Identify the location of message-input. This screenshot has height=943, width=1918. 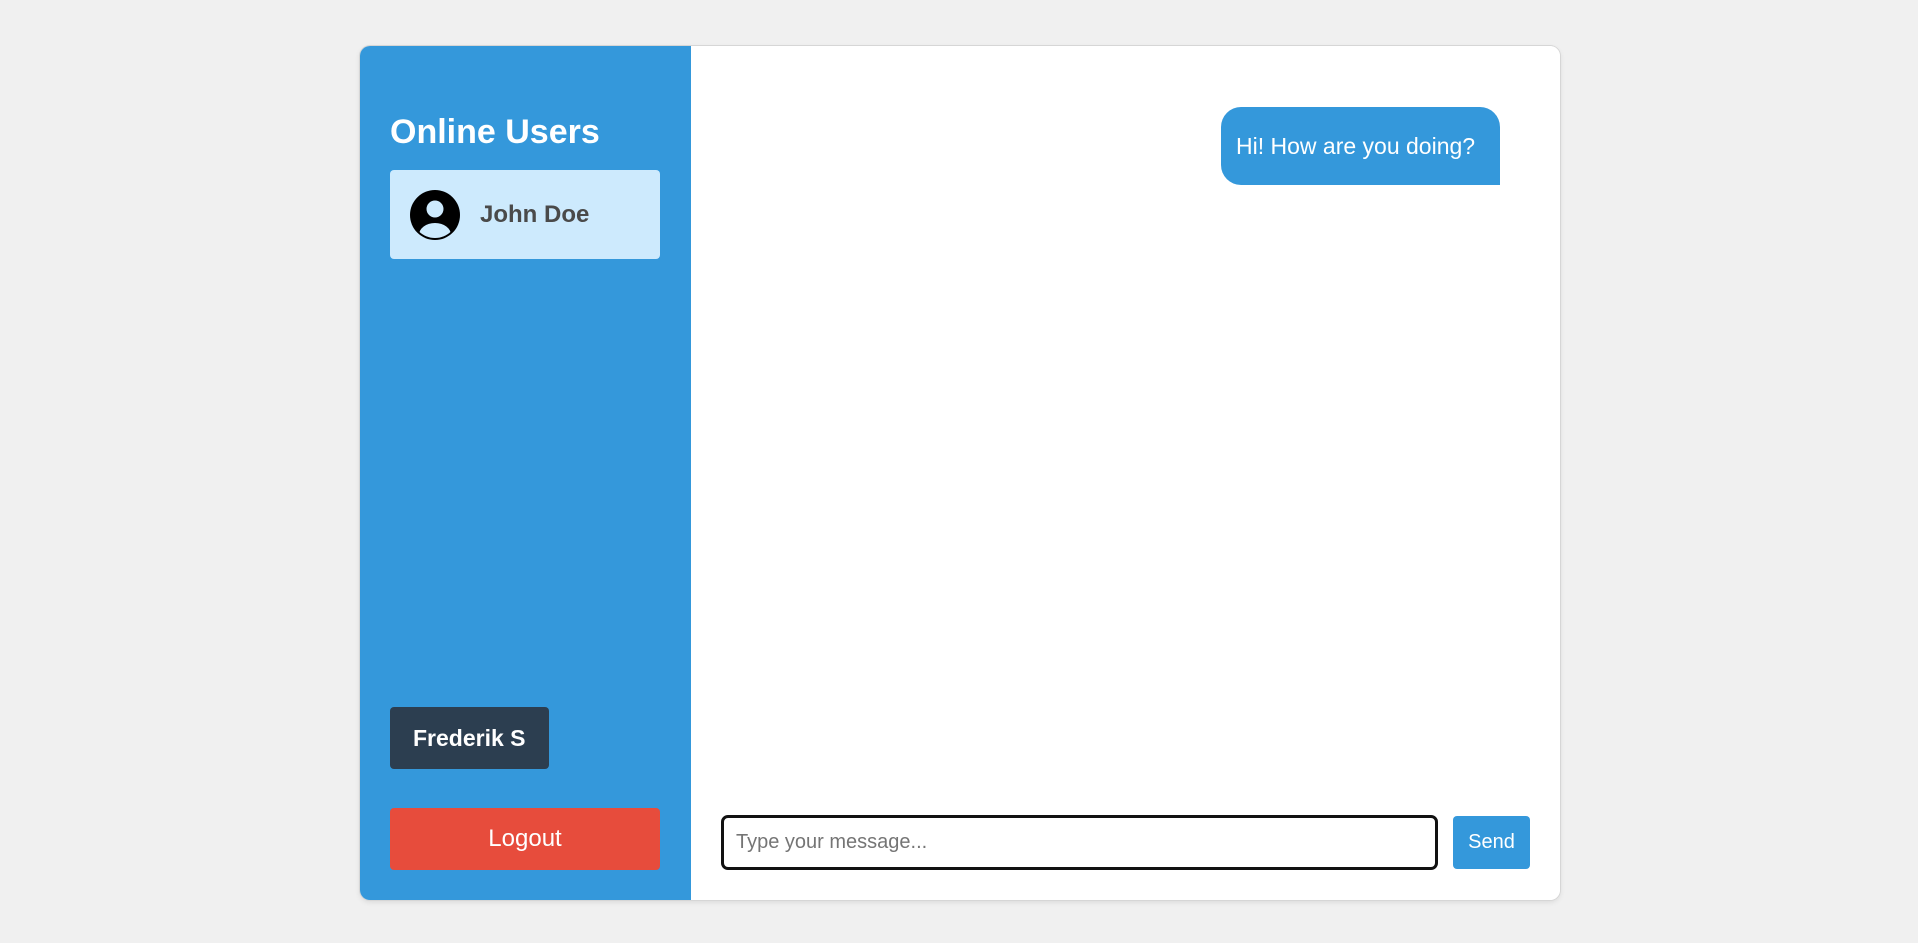
(1079, 842).